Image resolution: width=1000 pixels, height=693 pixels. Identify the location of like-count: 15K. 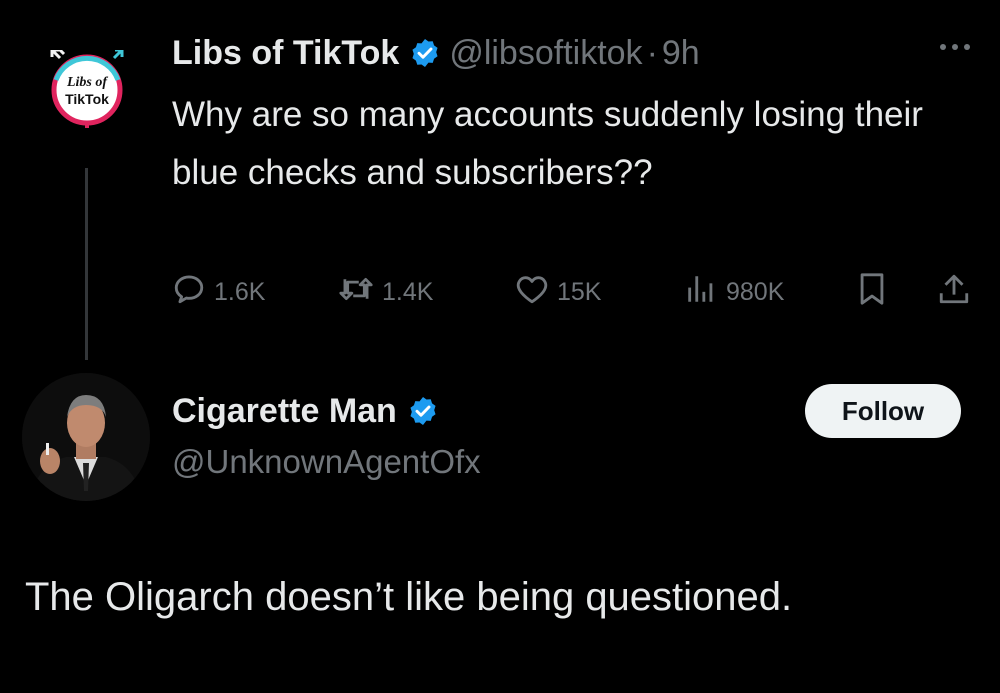
(579, 291).